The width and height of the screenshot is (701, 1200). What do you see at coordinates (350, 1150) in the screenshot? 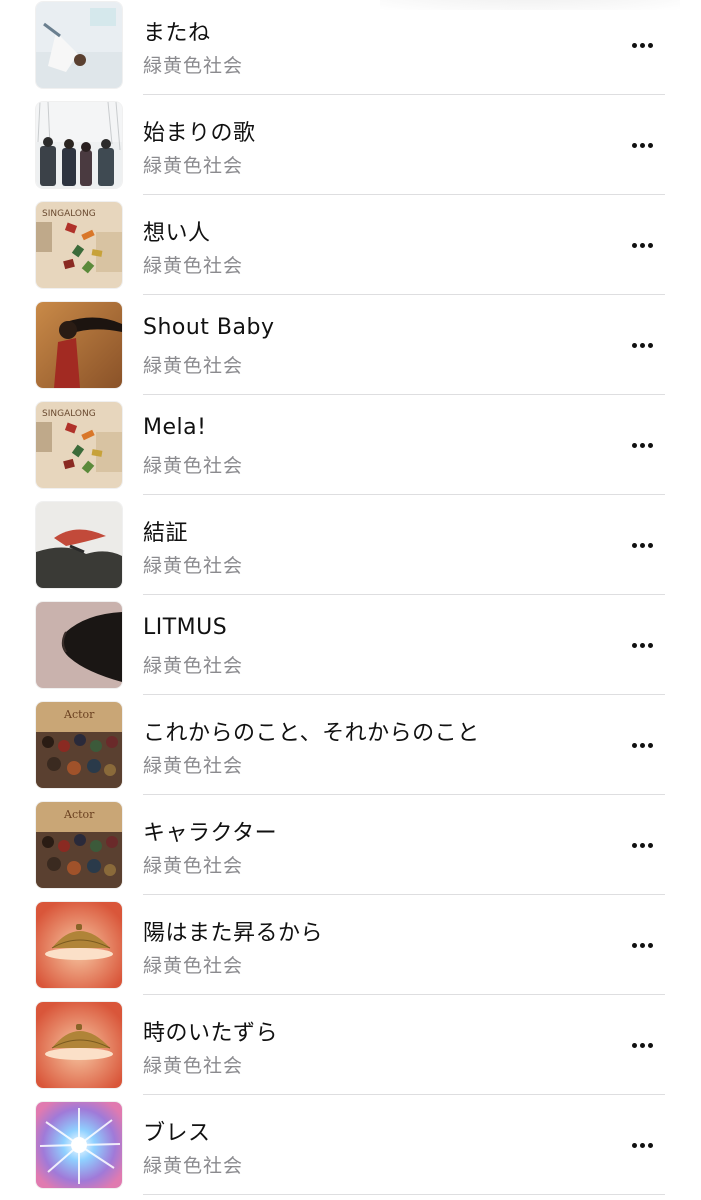
I see `song-row: ブレス 緑黄色社会` at bounding box center [350, 1150].